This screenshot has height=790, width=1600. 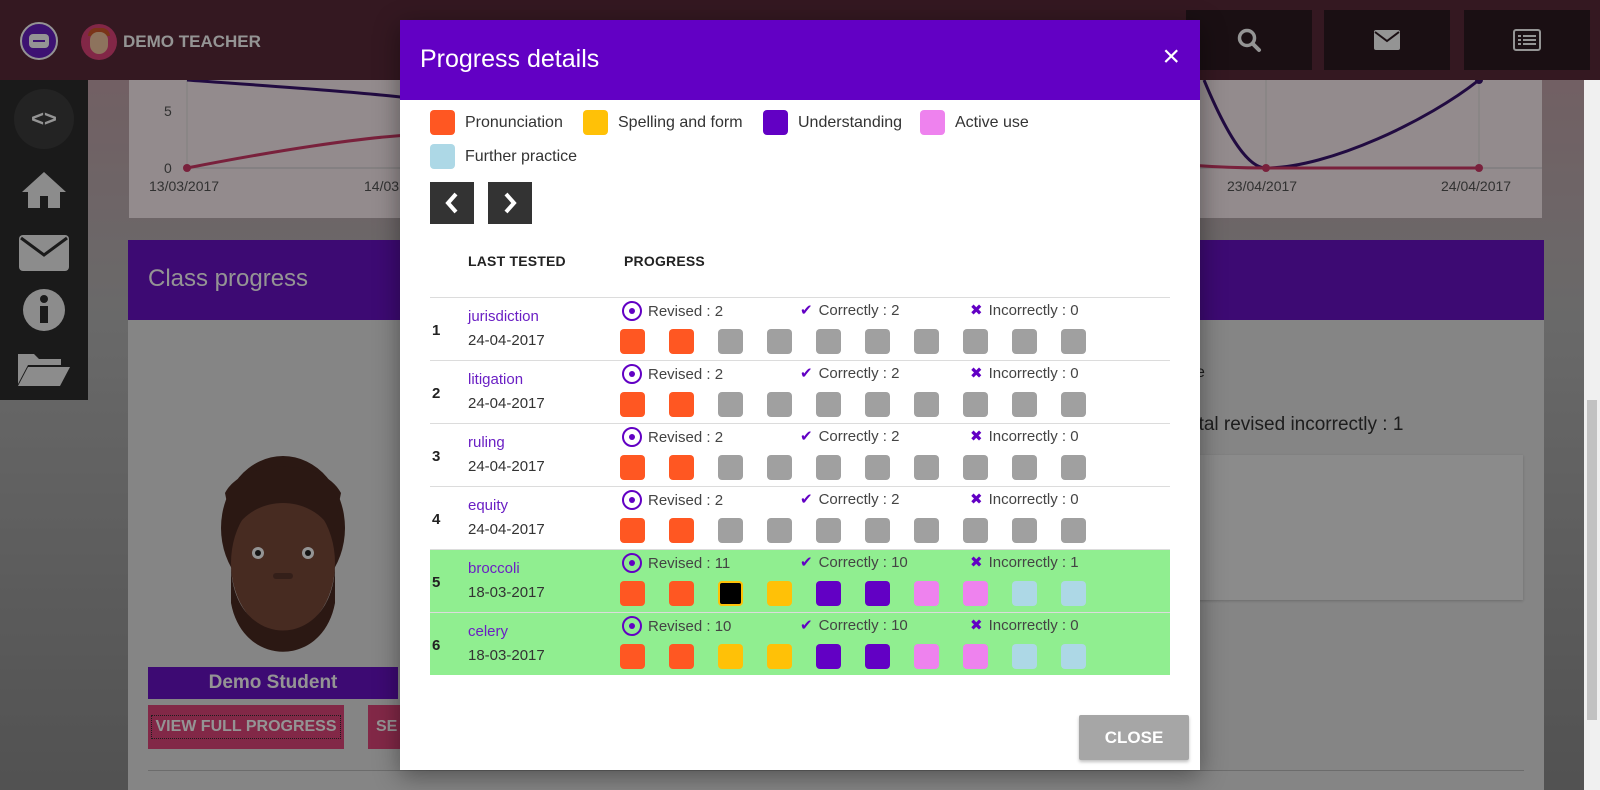 What do you see at coordinates (517, 261) in the screenshot?
I see `column-header-last-tested: LAST TESTED` at bounding box center [517, 261].